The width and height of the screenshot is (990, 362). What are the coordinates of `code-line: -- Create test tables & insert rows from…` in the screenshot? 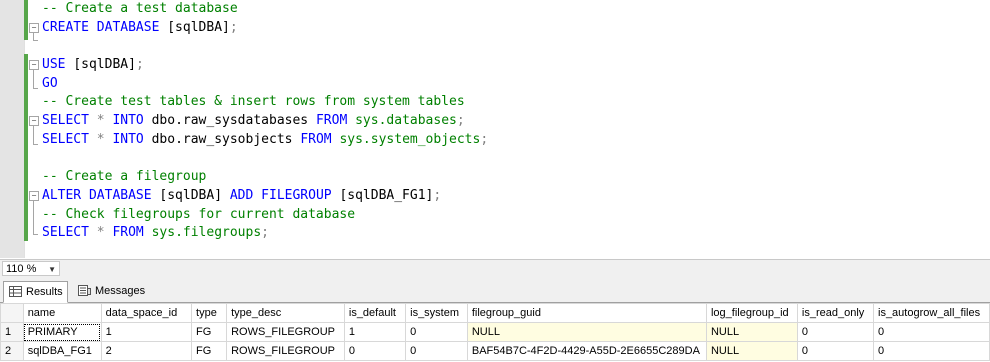 It's located at (265, 102).